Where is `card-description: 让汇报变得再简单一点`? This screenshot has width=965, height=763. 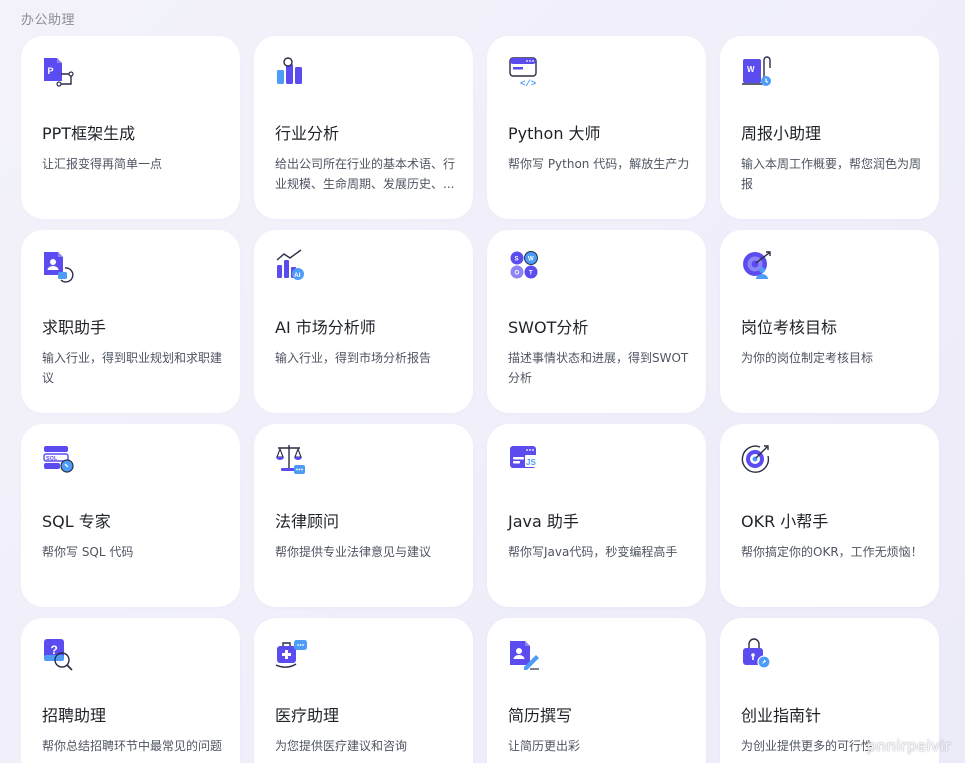
card-description: 让汇报变得再简单一点 is located at coordinates (102, 164).